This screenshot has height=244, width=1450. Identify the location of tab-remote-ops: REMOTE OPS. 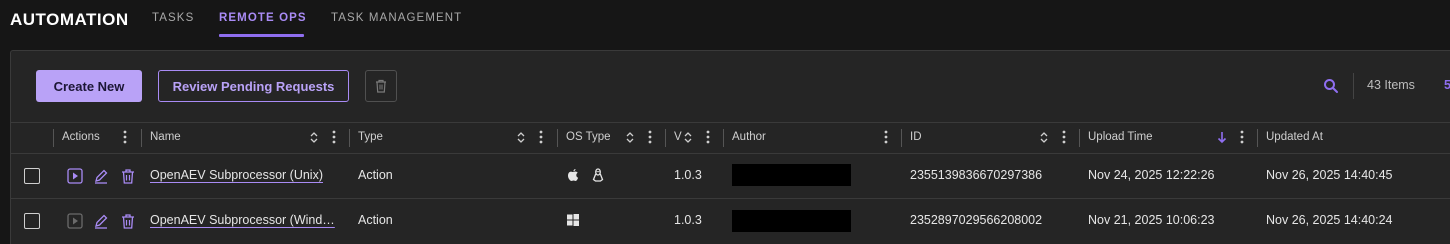
(263, 18).